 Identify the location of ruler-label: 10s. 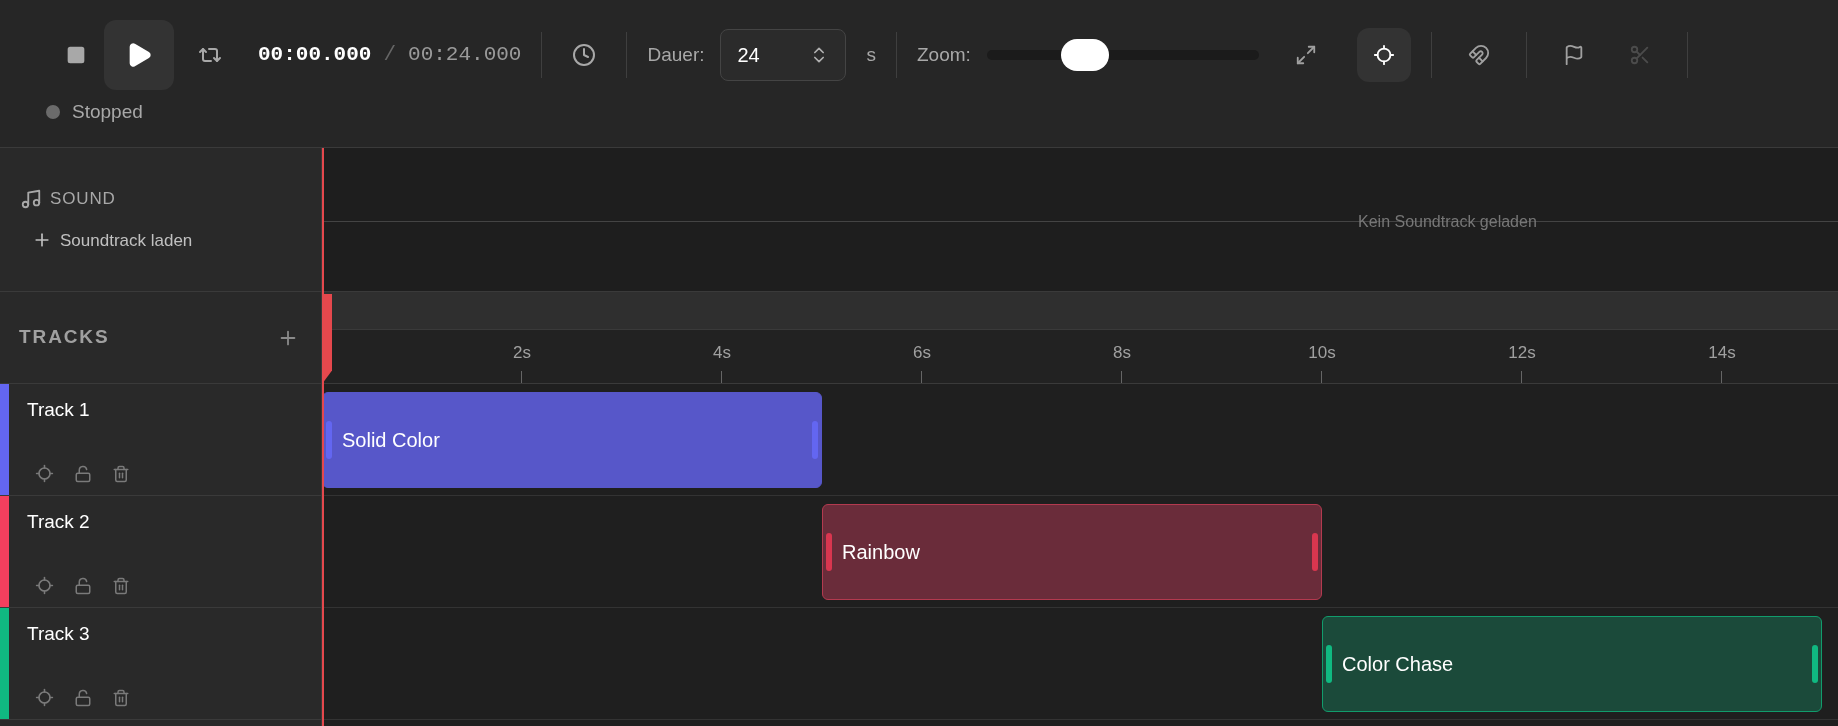
(1322, 353).